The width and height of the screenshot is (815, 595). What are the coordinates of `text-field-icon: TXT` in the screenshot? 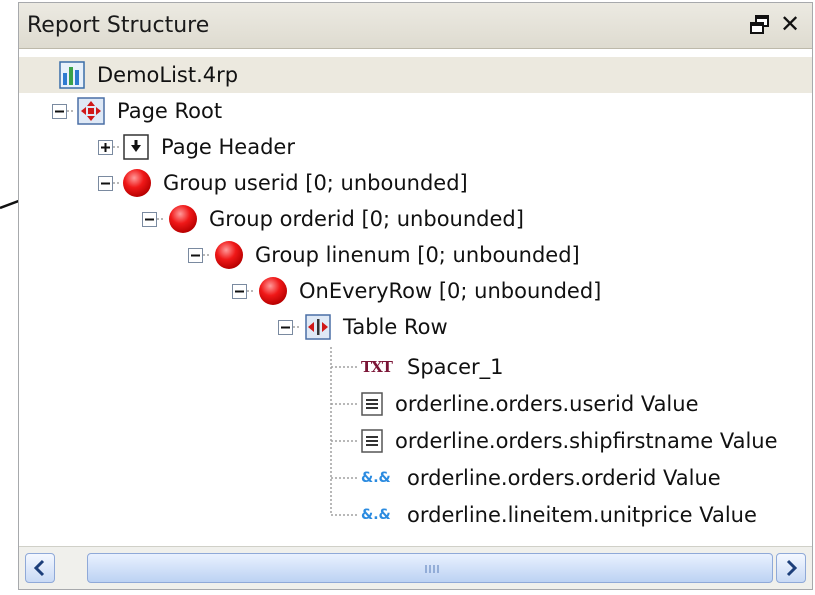 It's located at (377, 367).